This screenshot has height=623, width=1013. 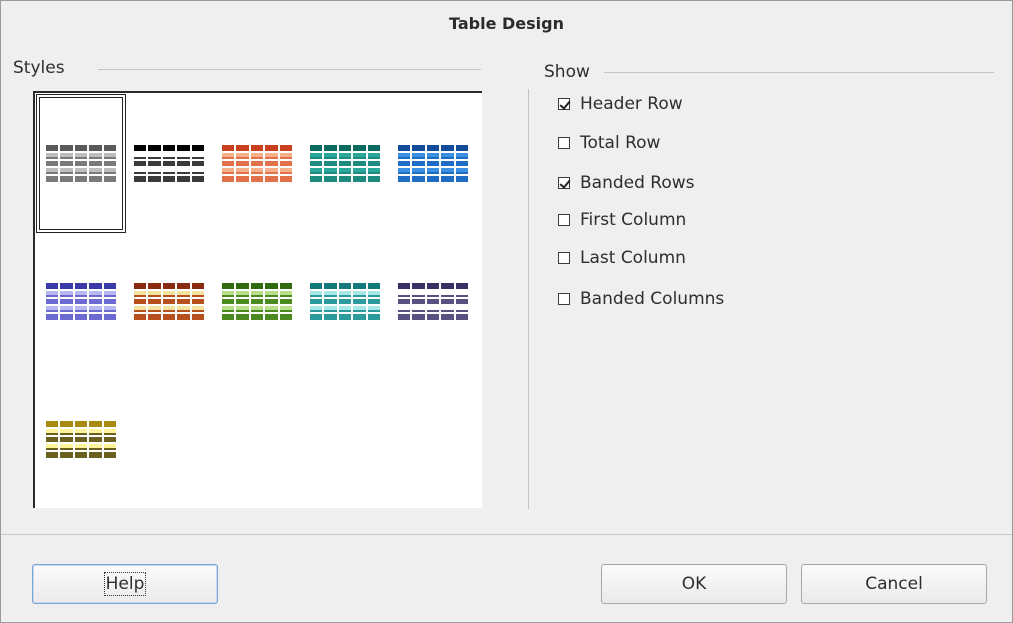 I want to click on table-style-yellow, so click(x=81, y=439).